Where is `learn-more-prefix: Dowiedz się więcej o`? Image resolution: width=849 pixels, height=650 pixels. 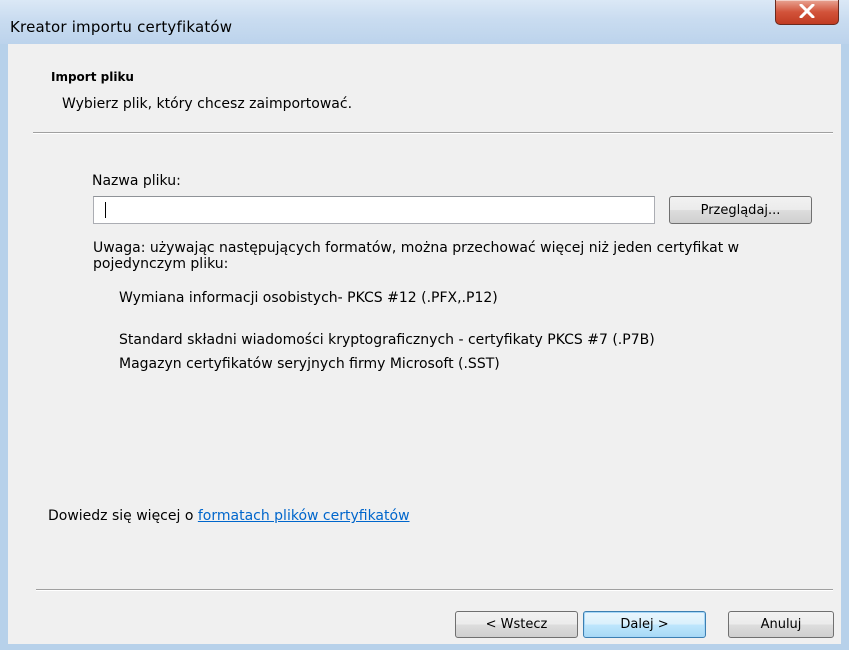
learn-more-prefix: Dowiedz się więcej o is located at coordinates (123, 516).